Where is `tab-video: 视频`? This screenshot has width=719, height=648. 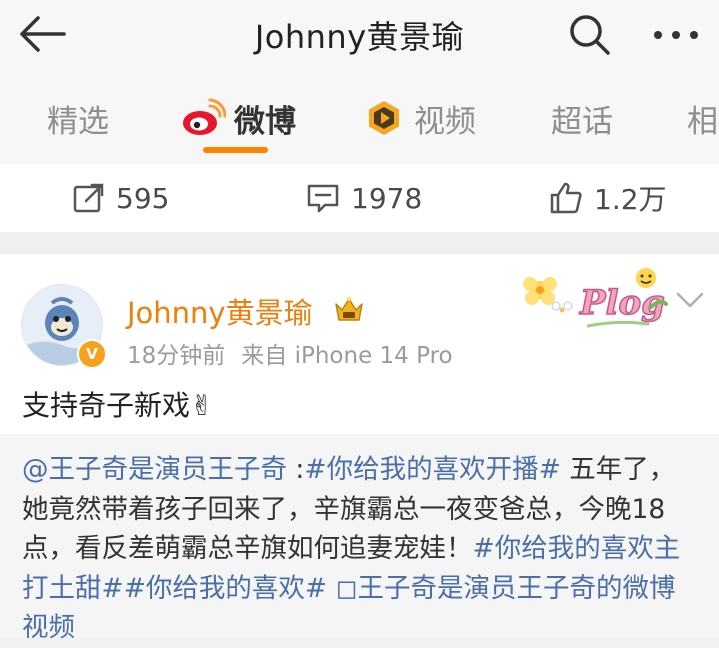 tab-video: 视频 is located at coordinates (420, 118).